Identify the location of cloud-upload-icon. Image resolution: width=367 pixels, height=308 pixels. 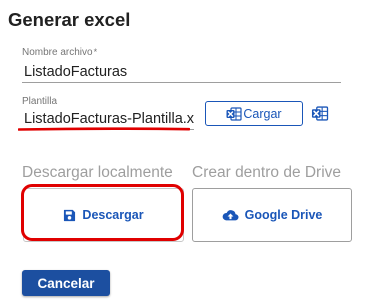
(230, 214).